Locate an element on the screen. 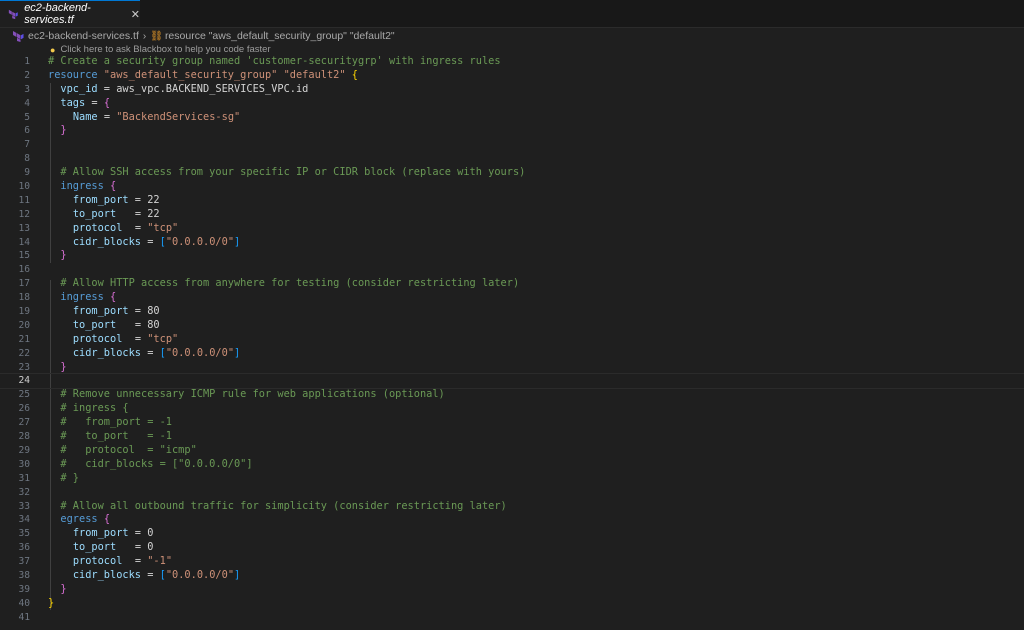 The height and width of the screenshot is (630, 1024). code-line: 27 # from_port = -1 is located at coordinates (512, 423).